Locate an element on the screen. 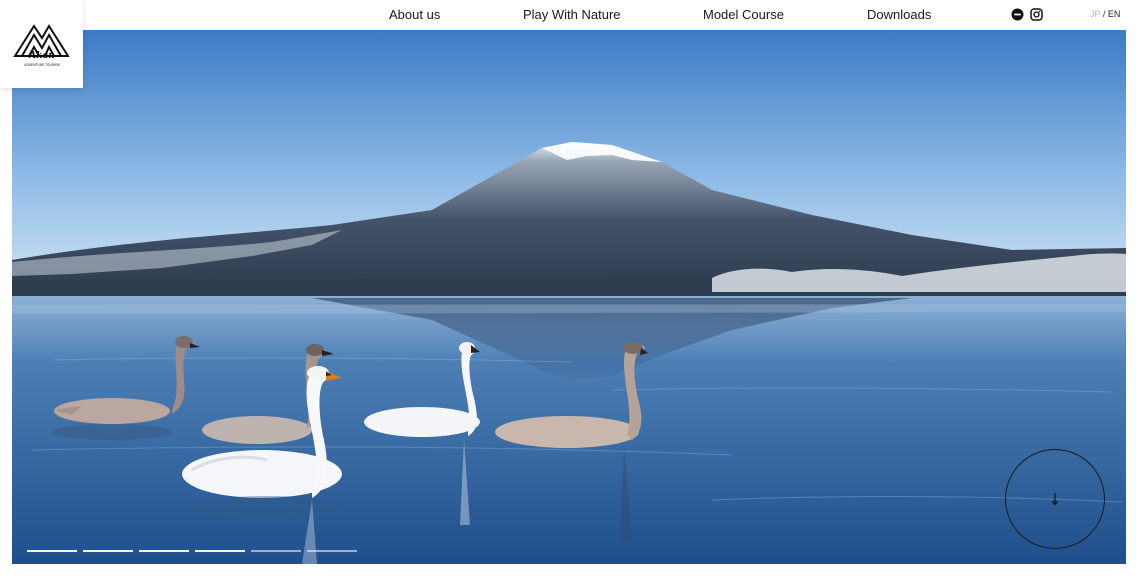 This screenshot has width=1140, height=580. nav-downloads: Downloads is located at coordinates (899, 14).